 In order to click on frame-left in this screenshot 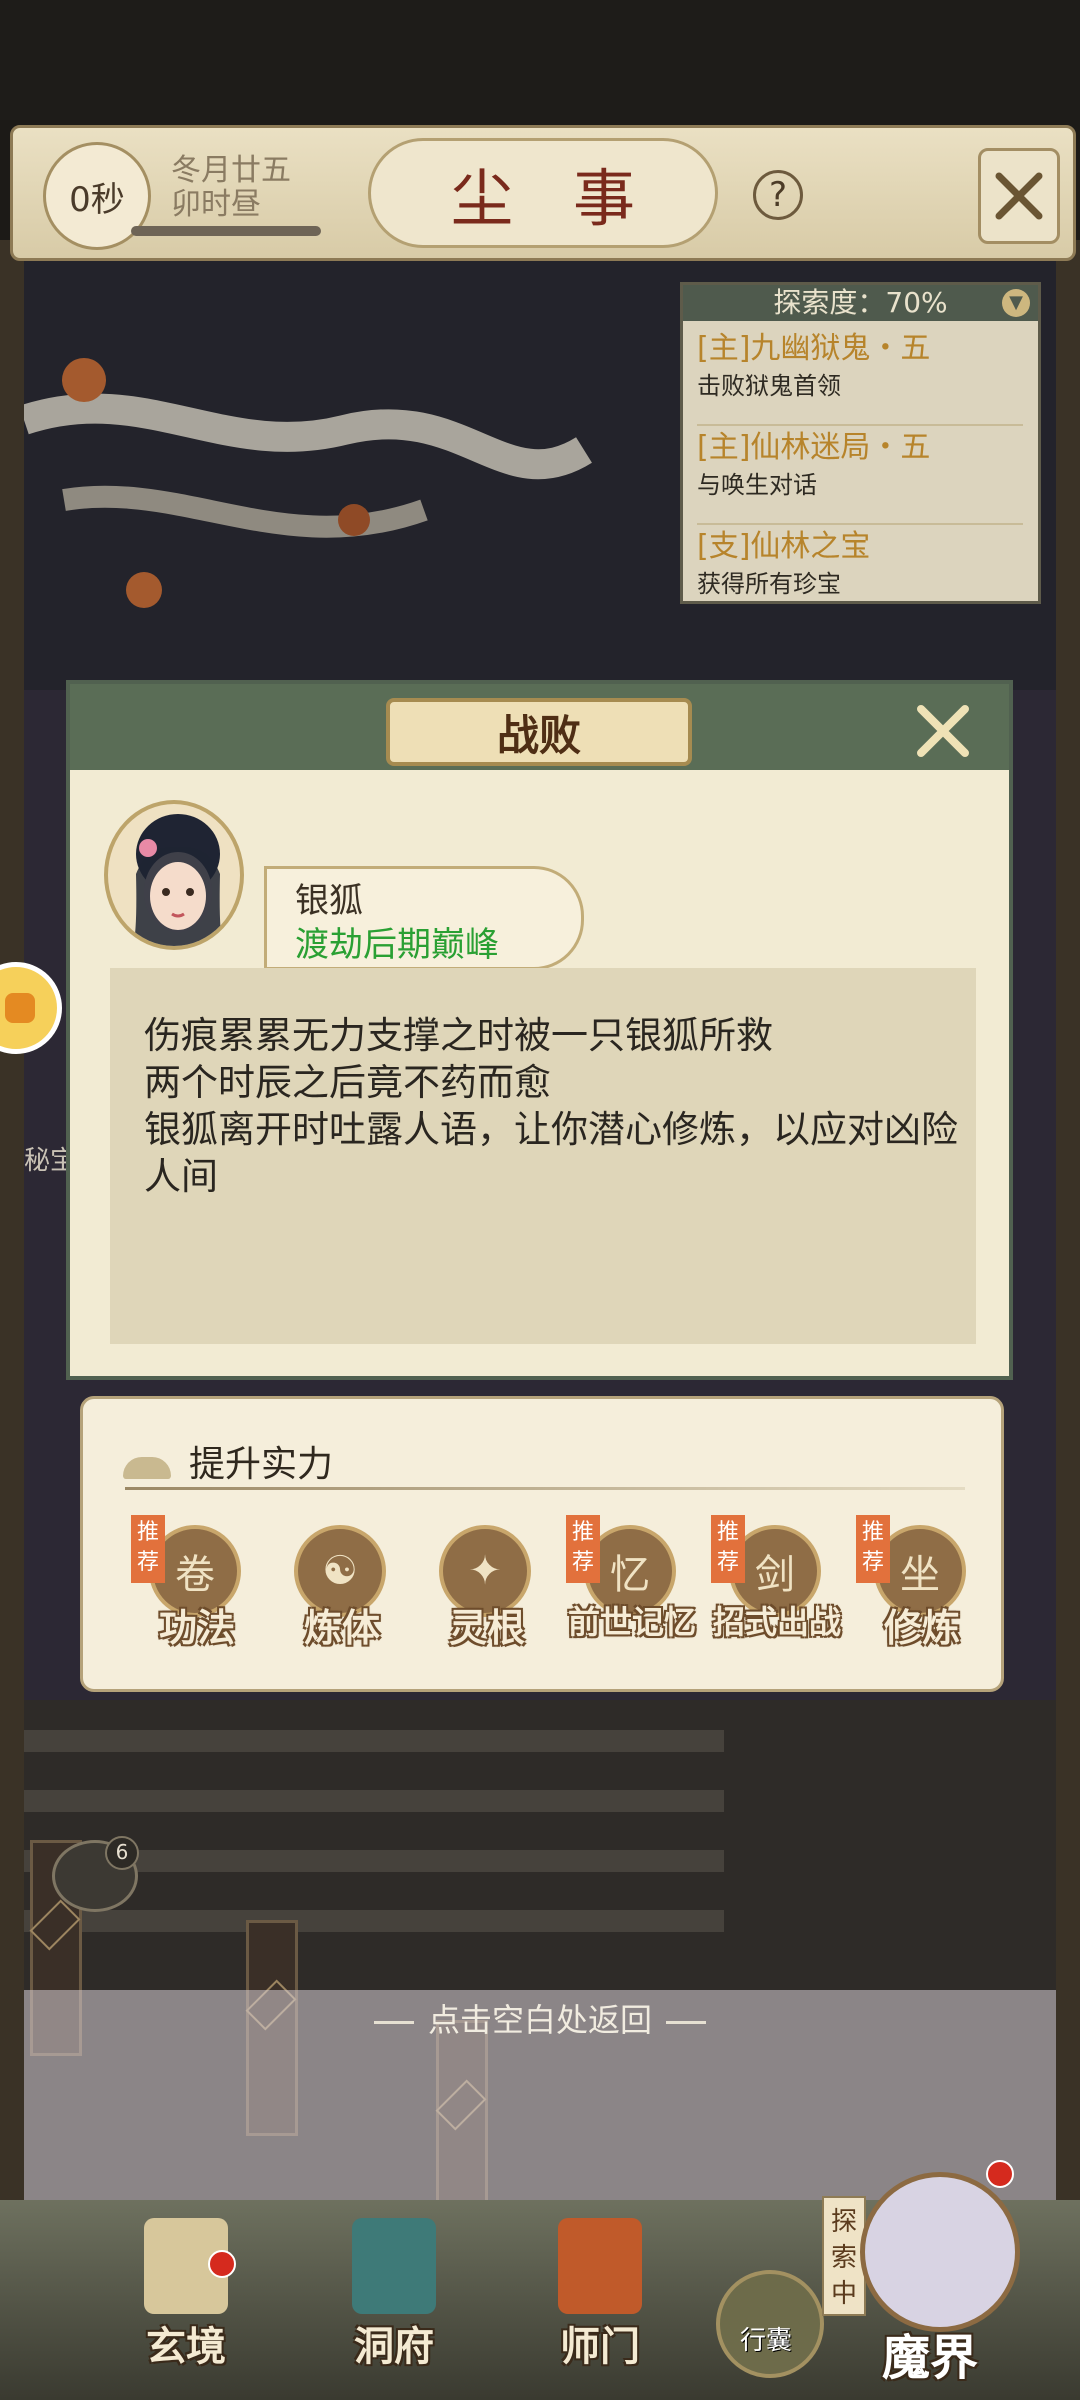, I will do `click(12, 1240)`.